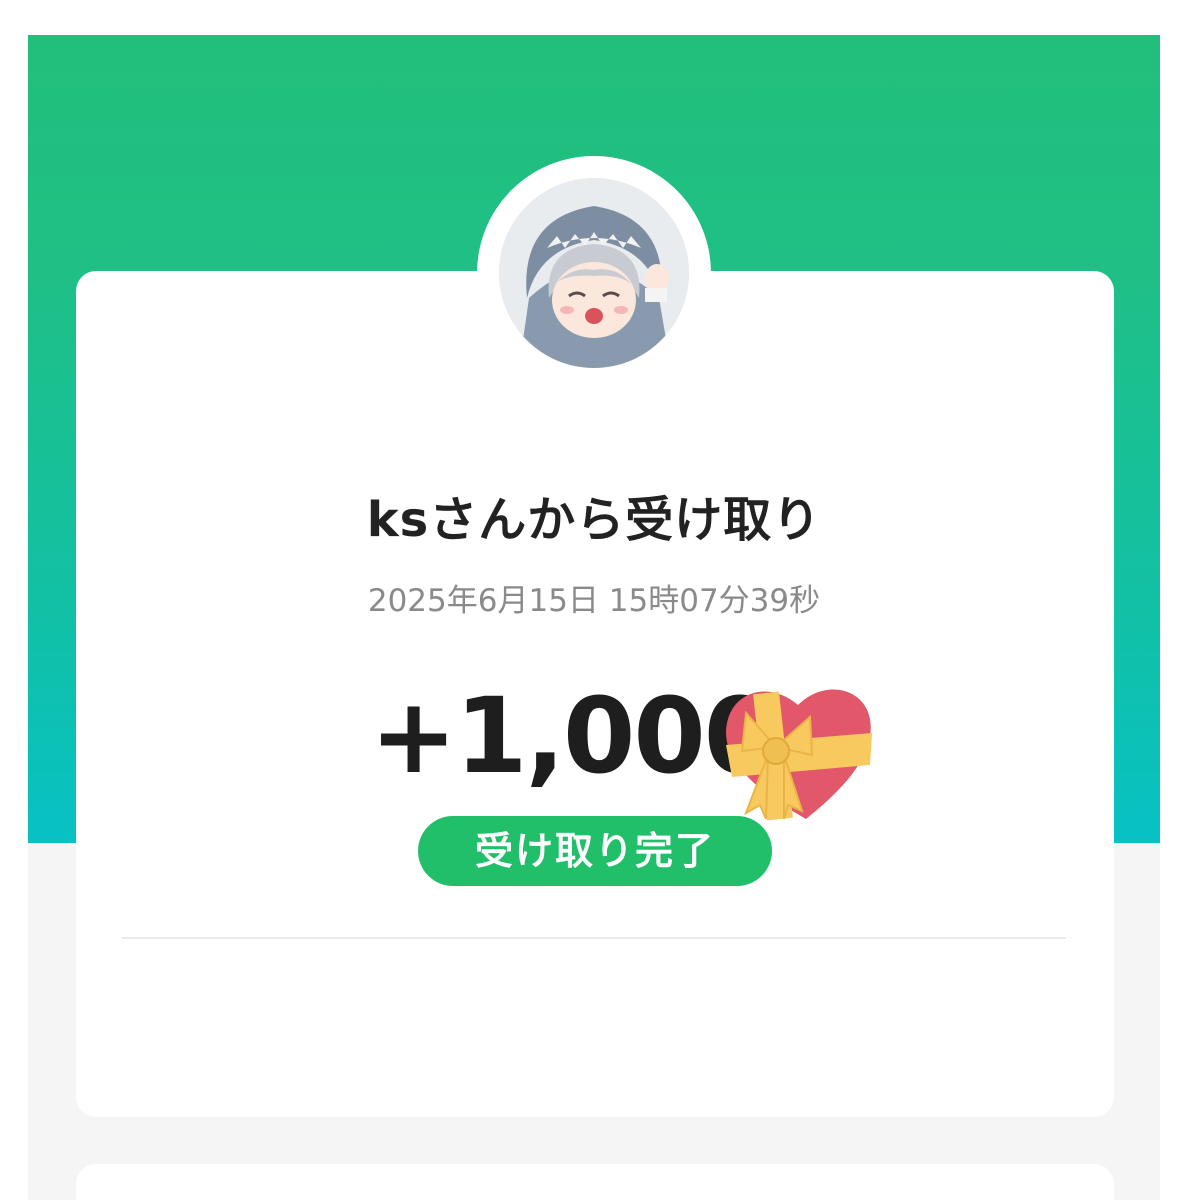 This screenshot has width=1200, height=1200. Describe the element at coordinates (791, 748) in the screenshot. I see `gift-heart-icon` at that location.